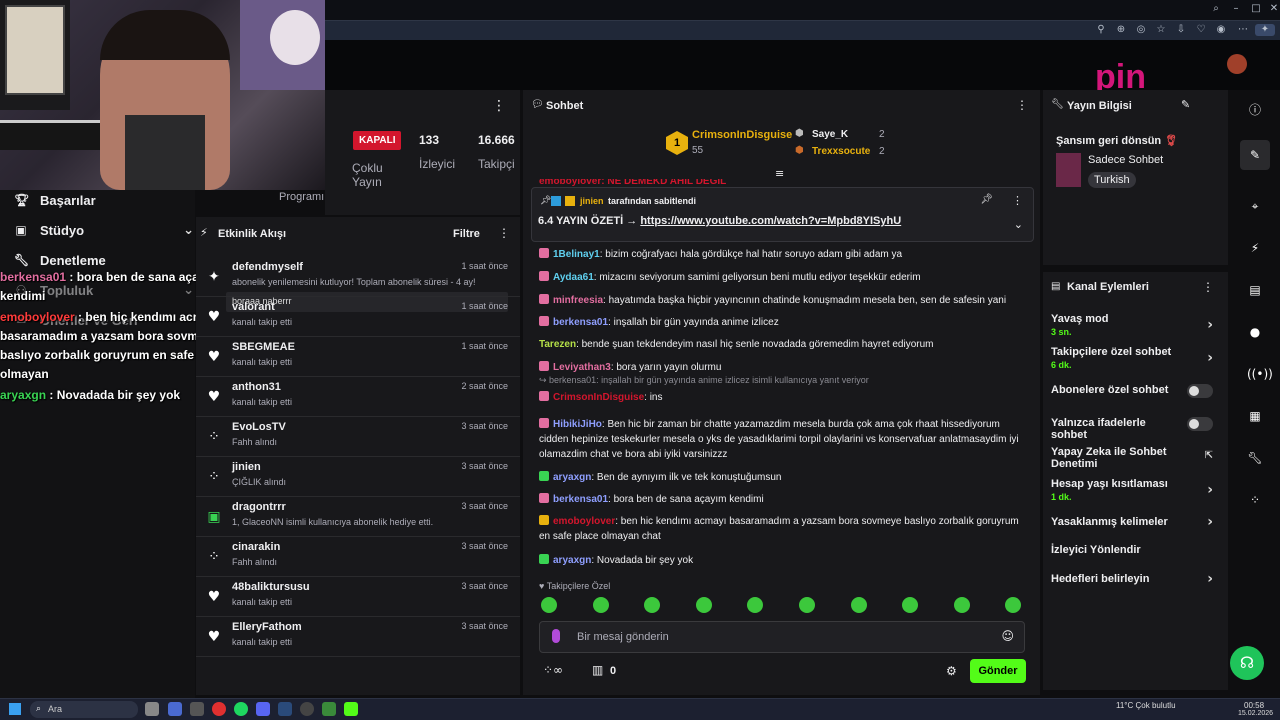  What do you see at coordinates (598, 397) in the screenshot?
I see `chat-username: CrimsonInDisguise` at bounding box center [598, 397].